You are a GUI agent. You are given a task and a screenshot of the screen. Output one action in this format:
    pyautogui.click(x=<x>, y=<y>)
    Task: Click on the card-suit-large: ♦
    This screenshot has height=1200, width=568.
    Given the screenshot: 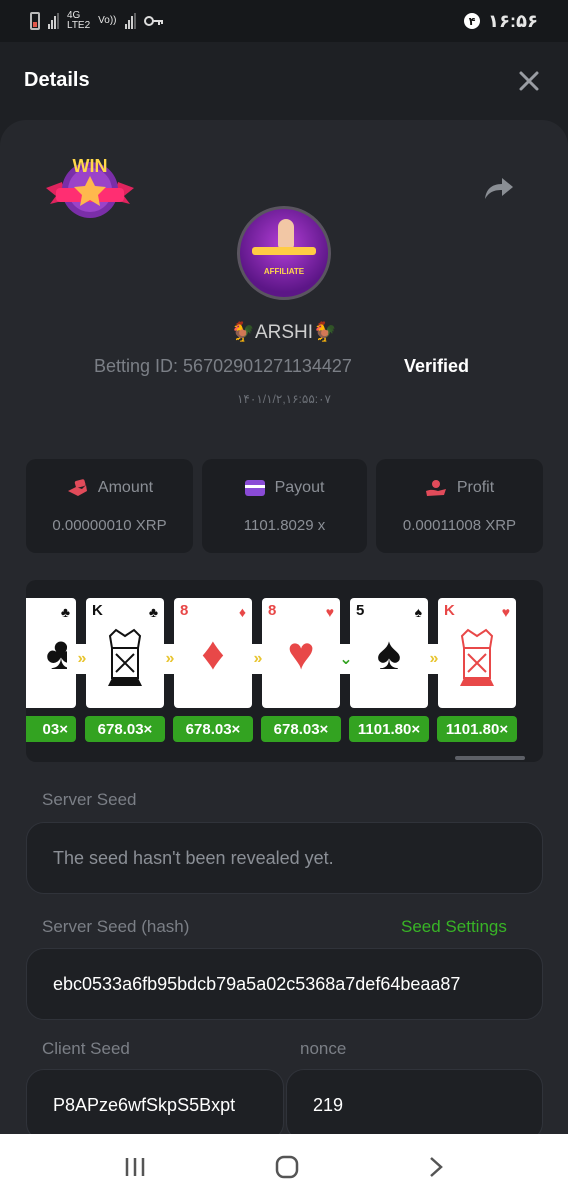 What is the action you would take?
    pyautogui.click(x=213, y=653)
    